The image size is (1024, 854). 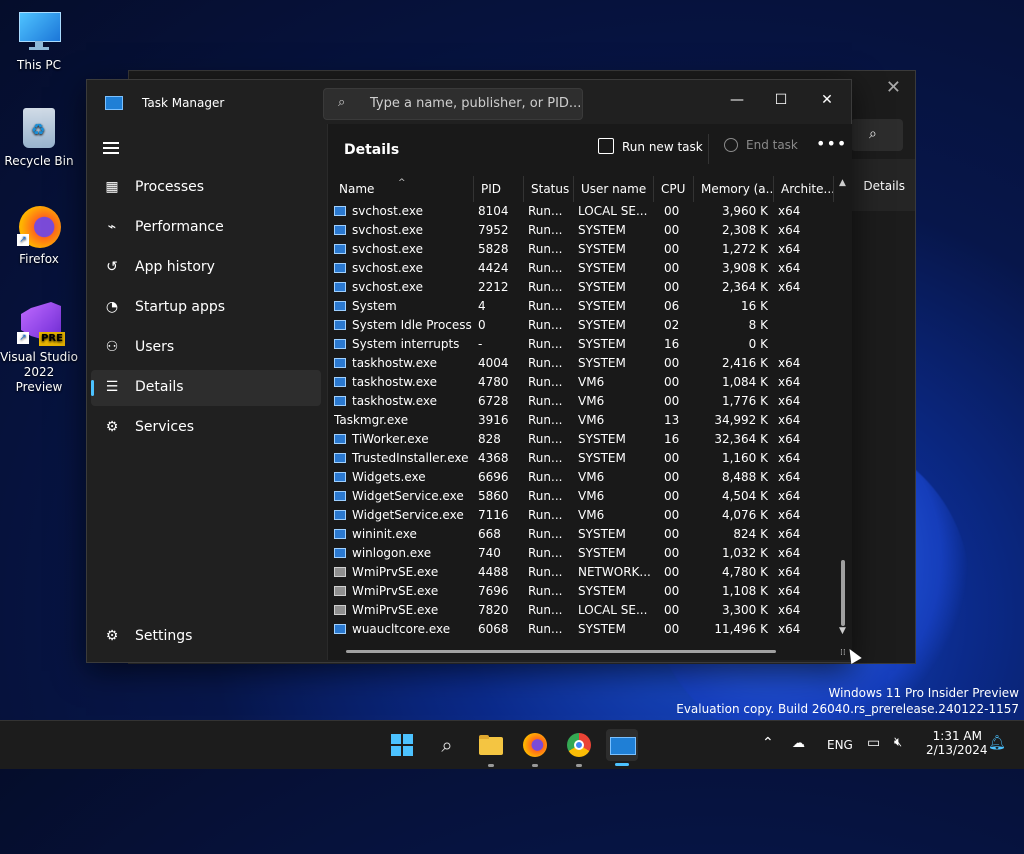 I want to click on details-icon: ☰, so click(x=112, y=387).